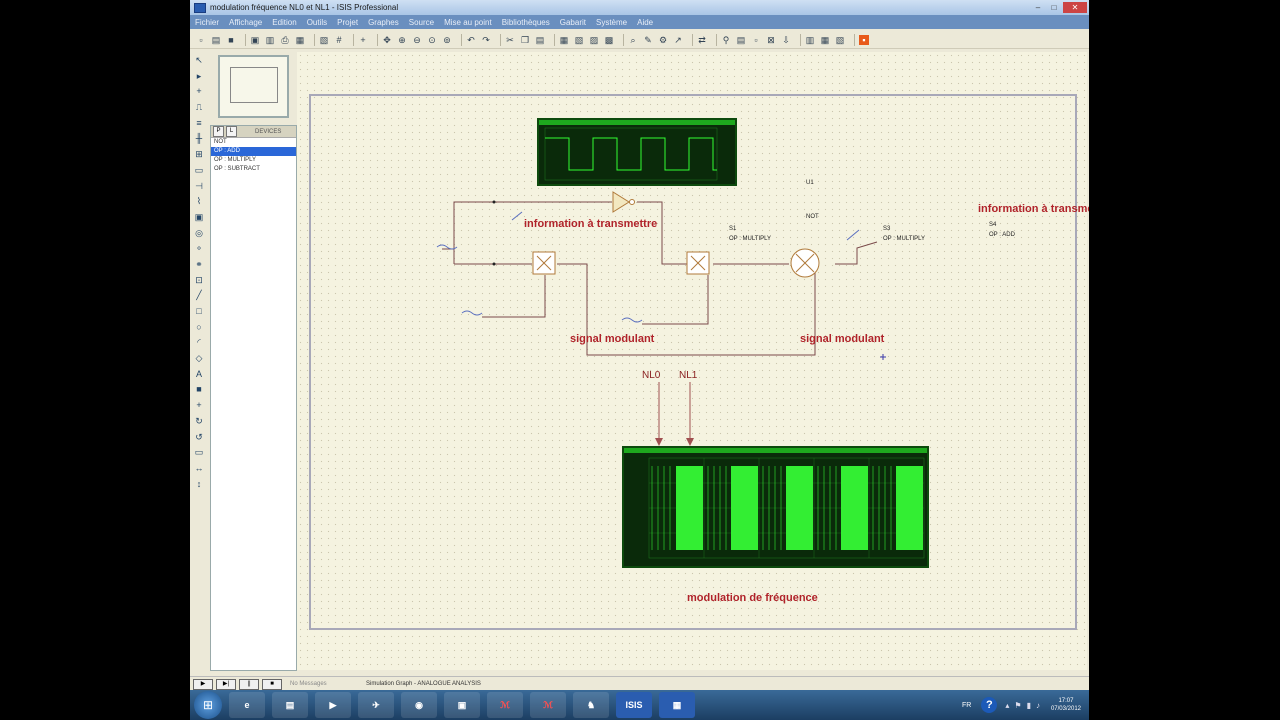 This screenshot has width=1280, height=720. What do you see at coordinates (199, 405) in the screenshot?
I see `marker-icon: +` at bounding box center [199, 405].